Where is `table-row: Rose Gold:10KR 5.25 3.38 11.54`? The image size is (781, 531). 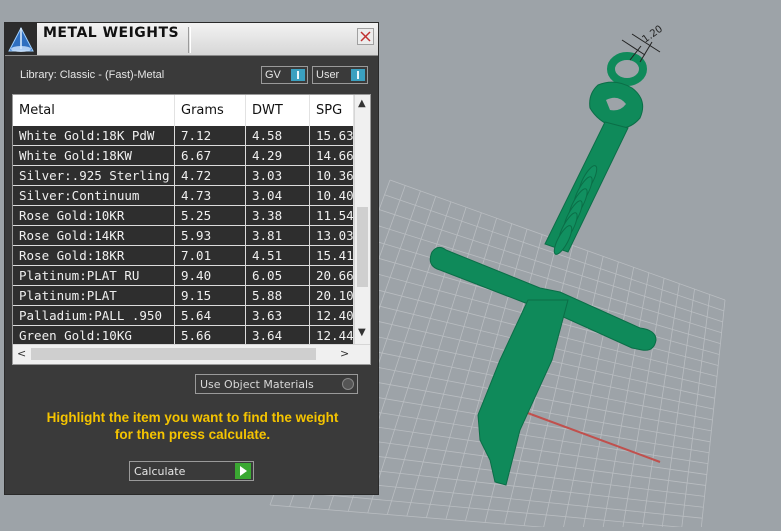
table-row: Rose Gold:10KR 5.25 3.38 11.54 is located at coordinates (191, 216).